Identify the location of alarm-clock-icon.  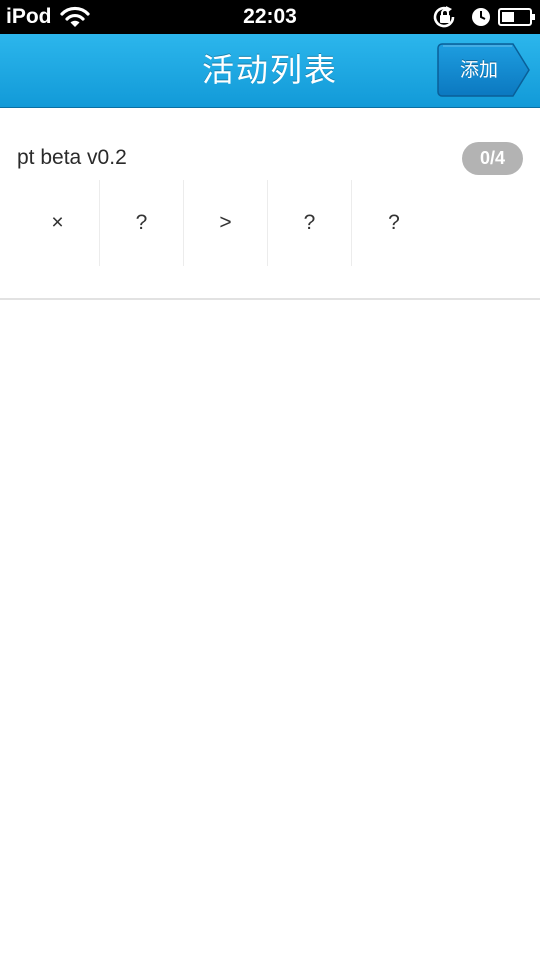
(481, 17).